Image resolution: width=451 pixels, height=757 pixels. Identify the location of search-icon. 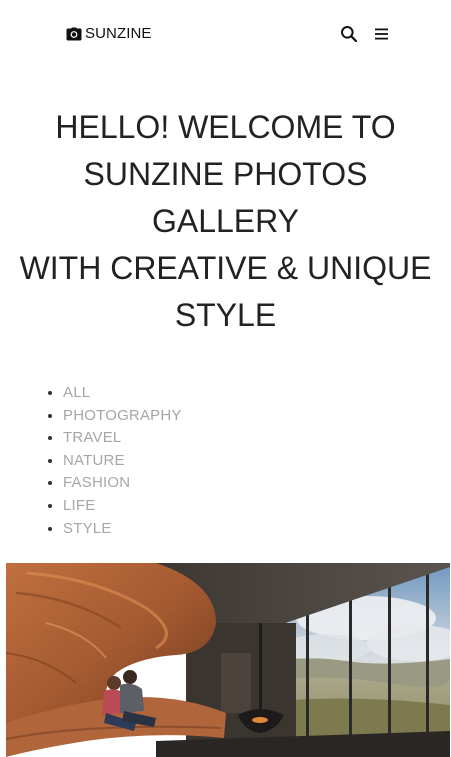
(349, 34).